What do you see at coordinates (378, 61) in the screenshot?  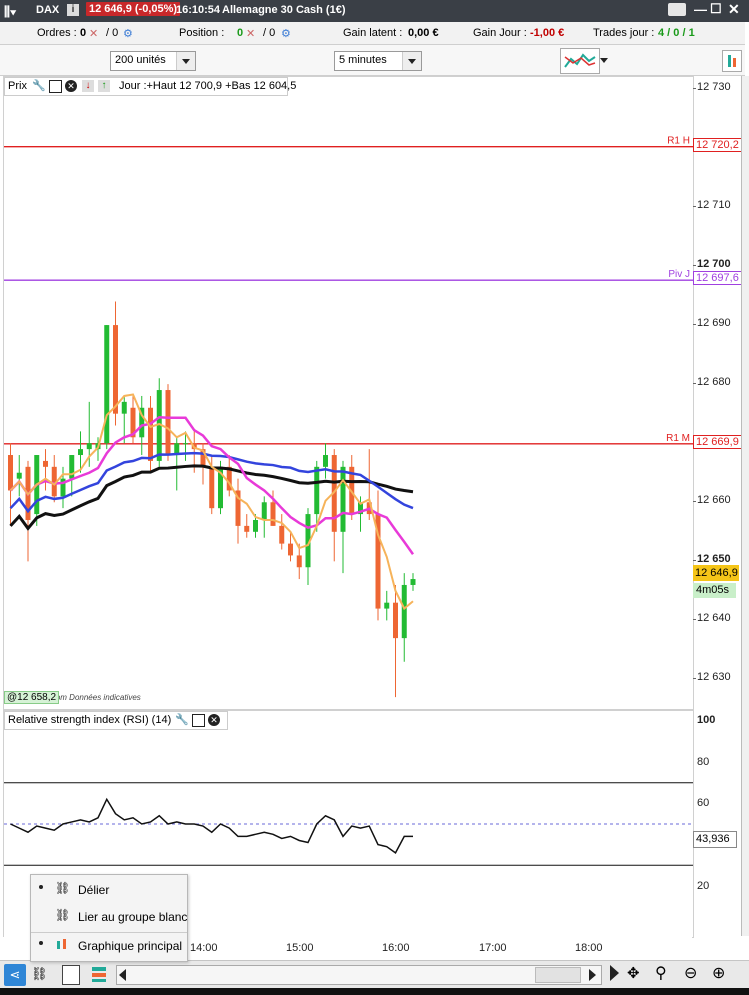 I see `timeframe-select: 5 minutes` at bounding box center [378, 61].